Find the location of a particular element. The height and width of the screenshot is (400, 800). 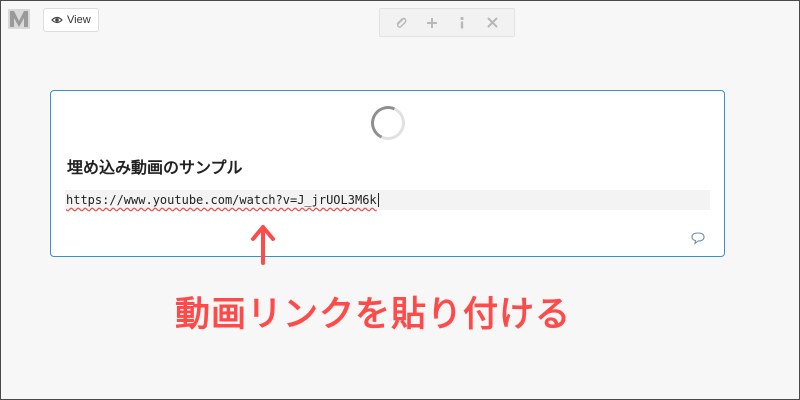

comment-icon is located at coordinates (698, 237).